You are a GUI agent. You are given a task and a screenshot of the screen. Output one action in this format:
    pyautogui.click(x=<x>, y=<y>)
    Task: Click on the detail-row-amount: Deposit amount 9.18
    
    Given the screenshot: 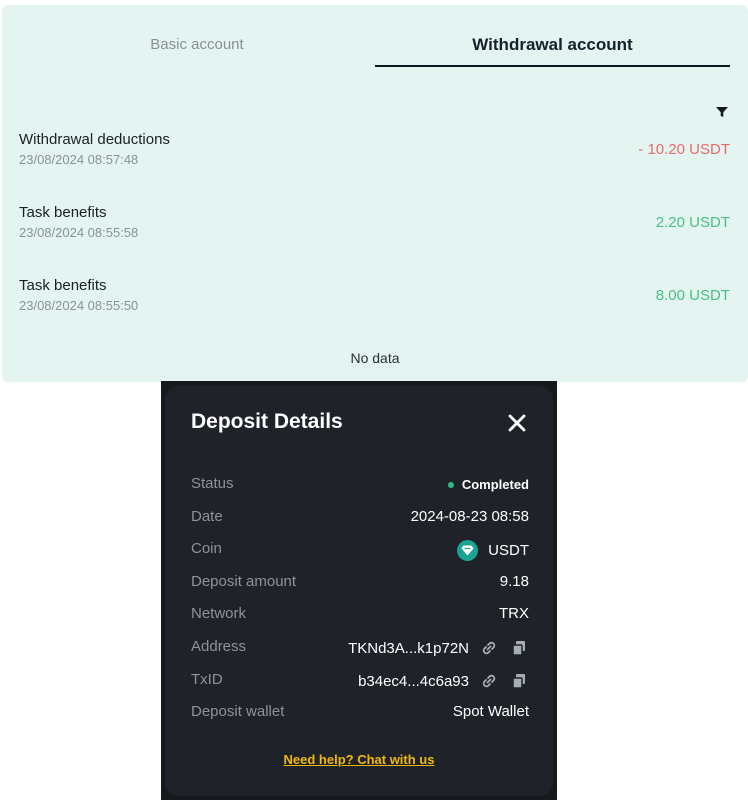 What is the action you would take?
    pyautogui.click(x=360, y=584)
    